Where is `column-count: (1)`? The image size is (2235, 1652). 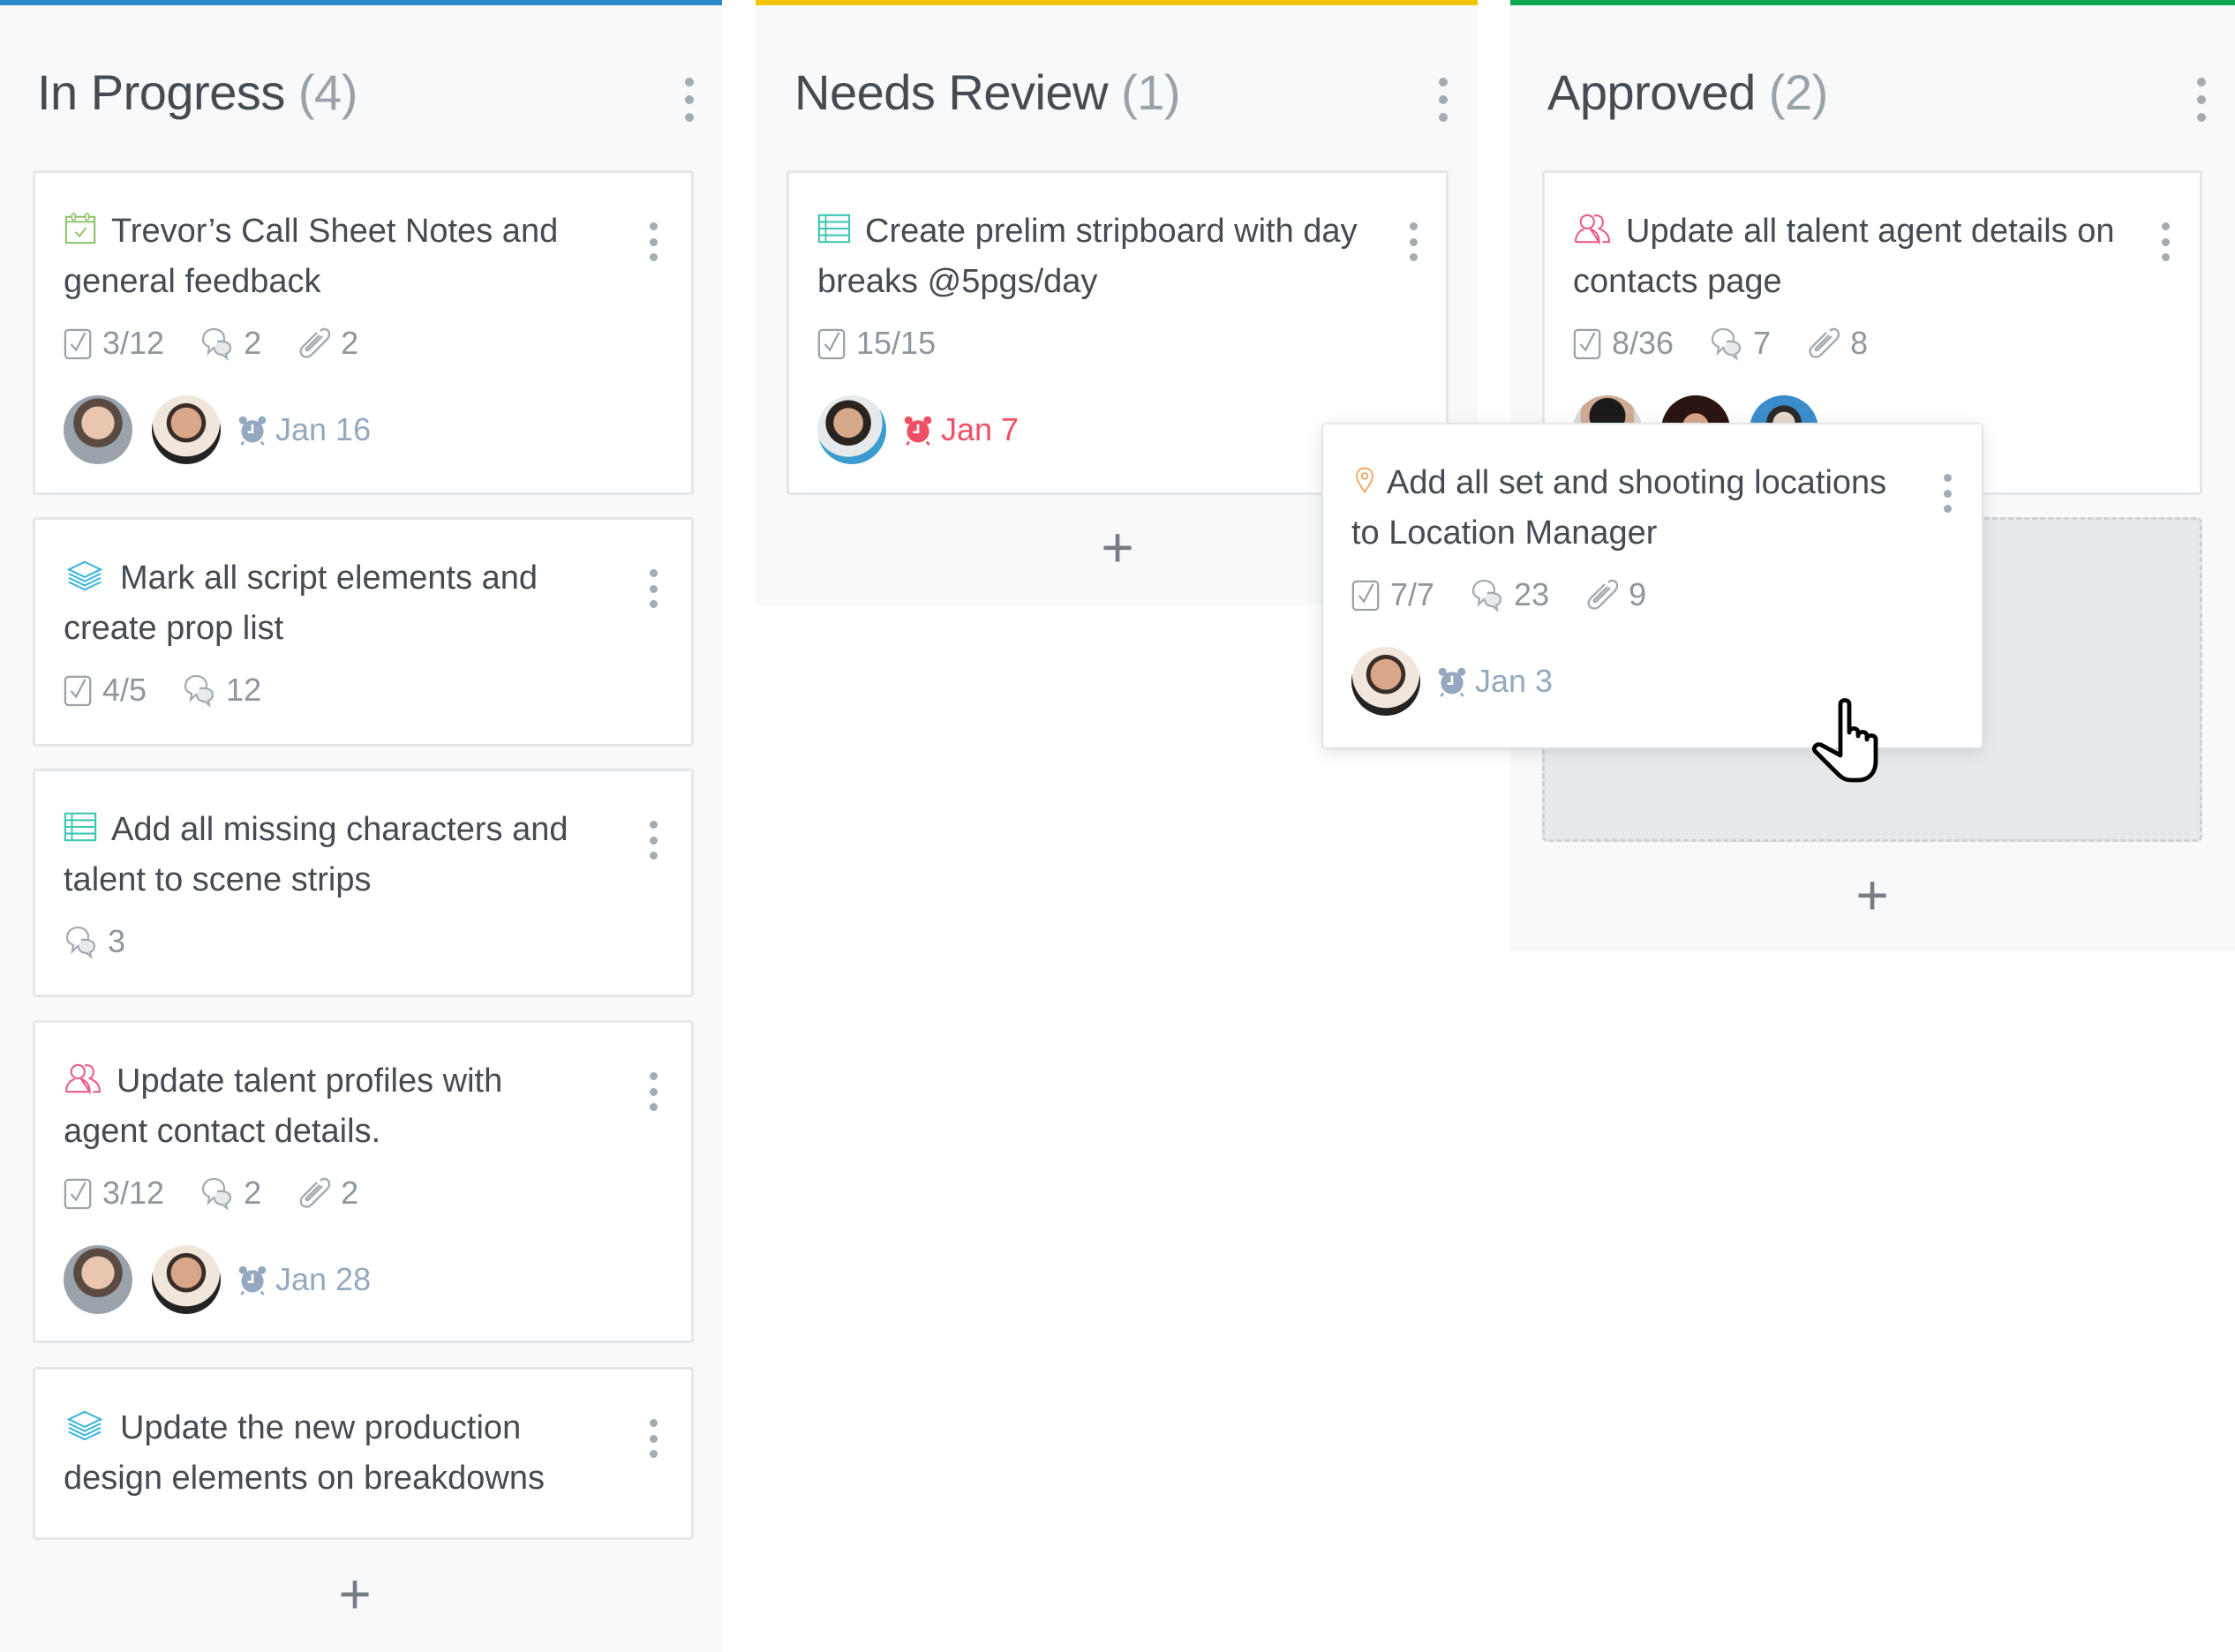
column-count: (1) is located at coordinates (1151, 92).